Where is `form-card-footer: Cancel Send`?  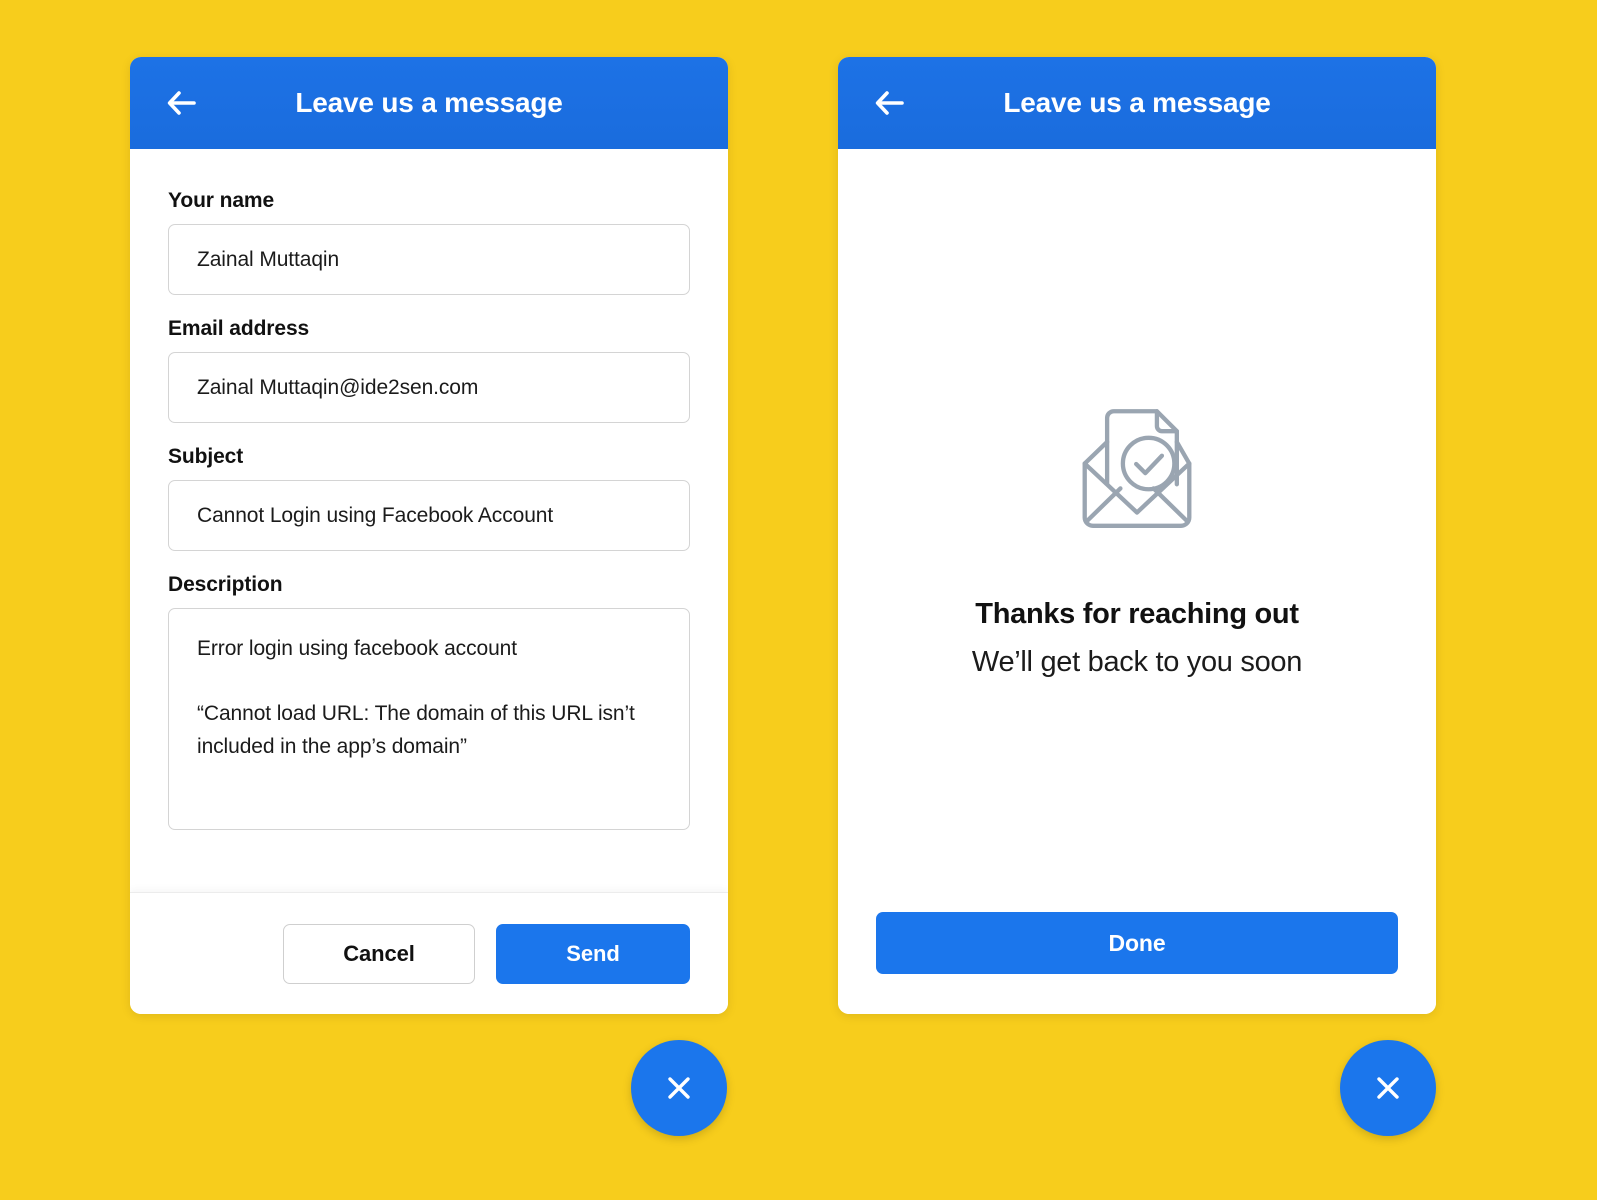 form-card-footer: Cancel Send is located at coordinates (429, 953).